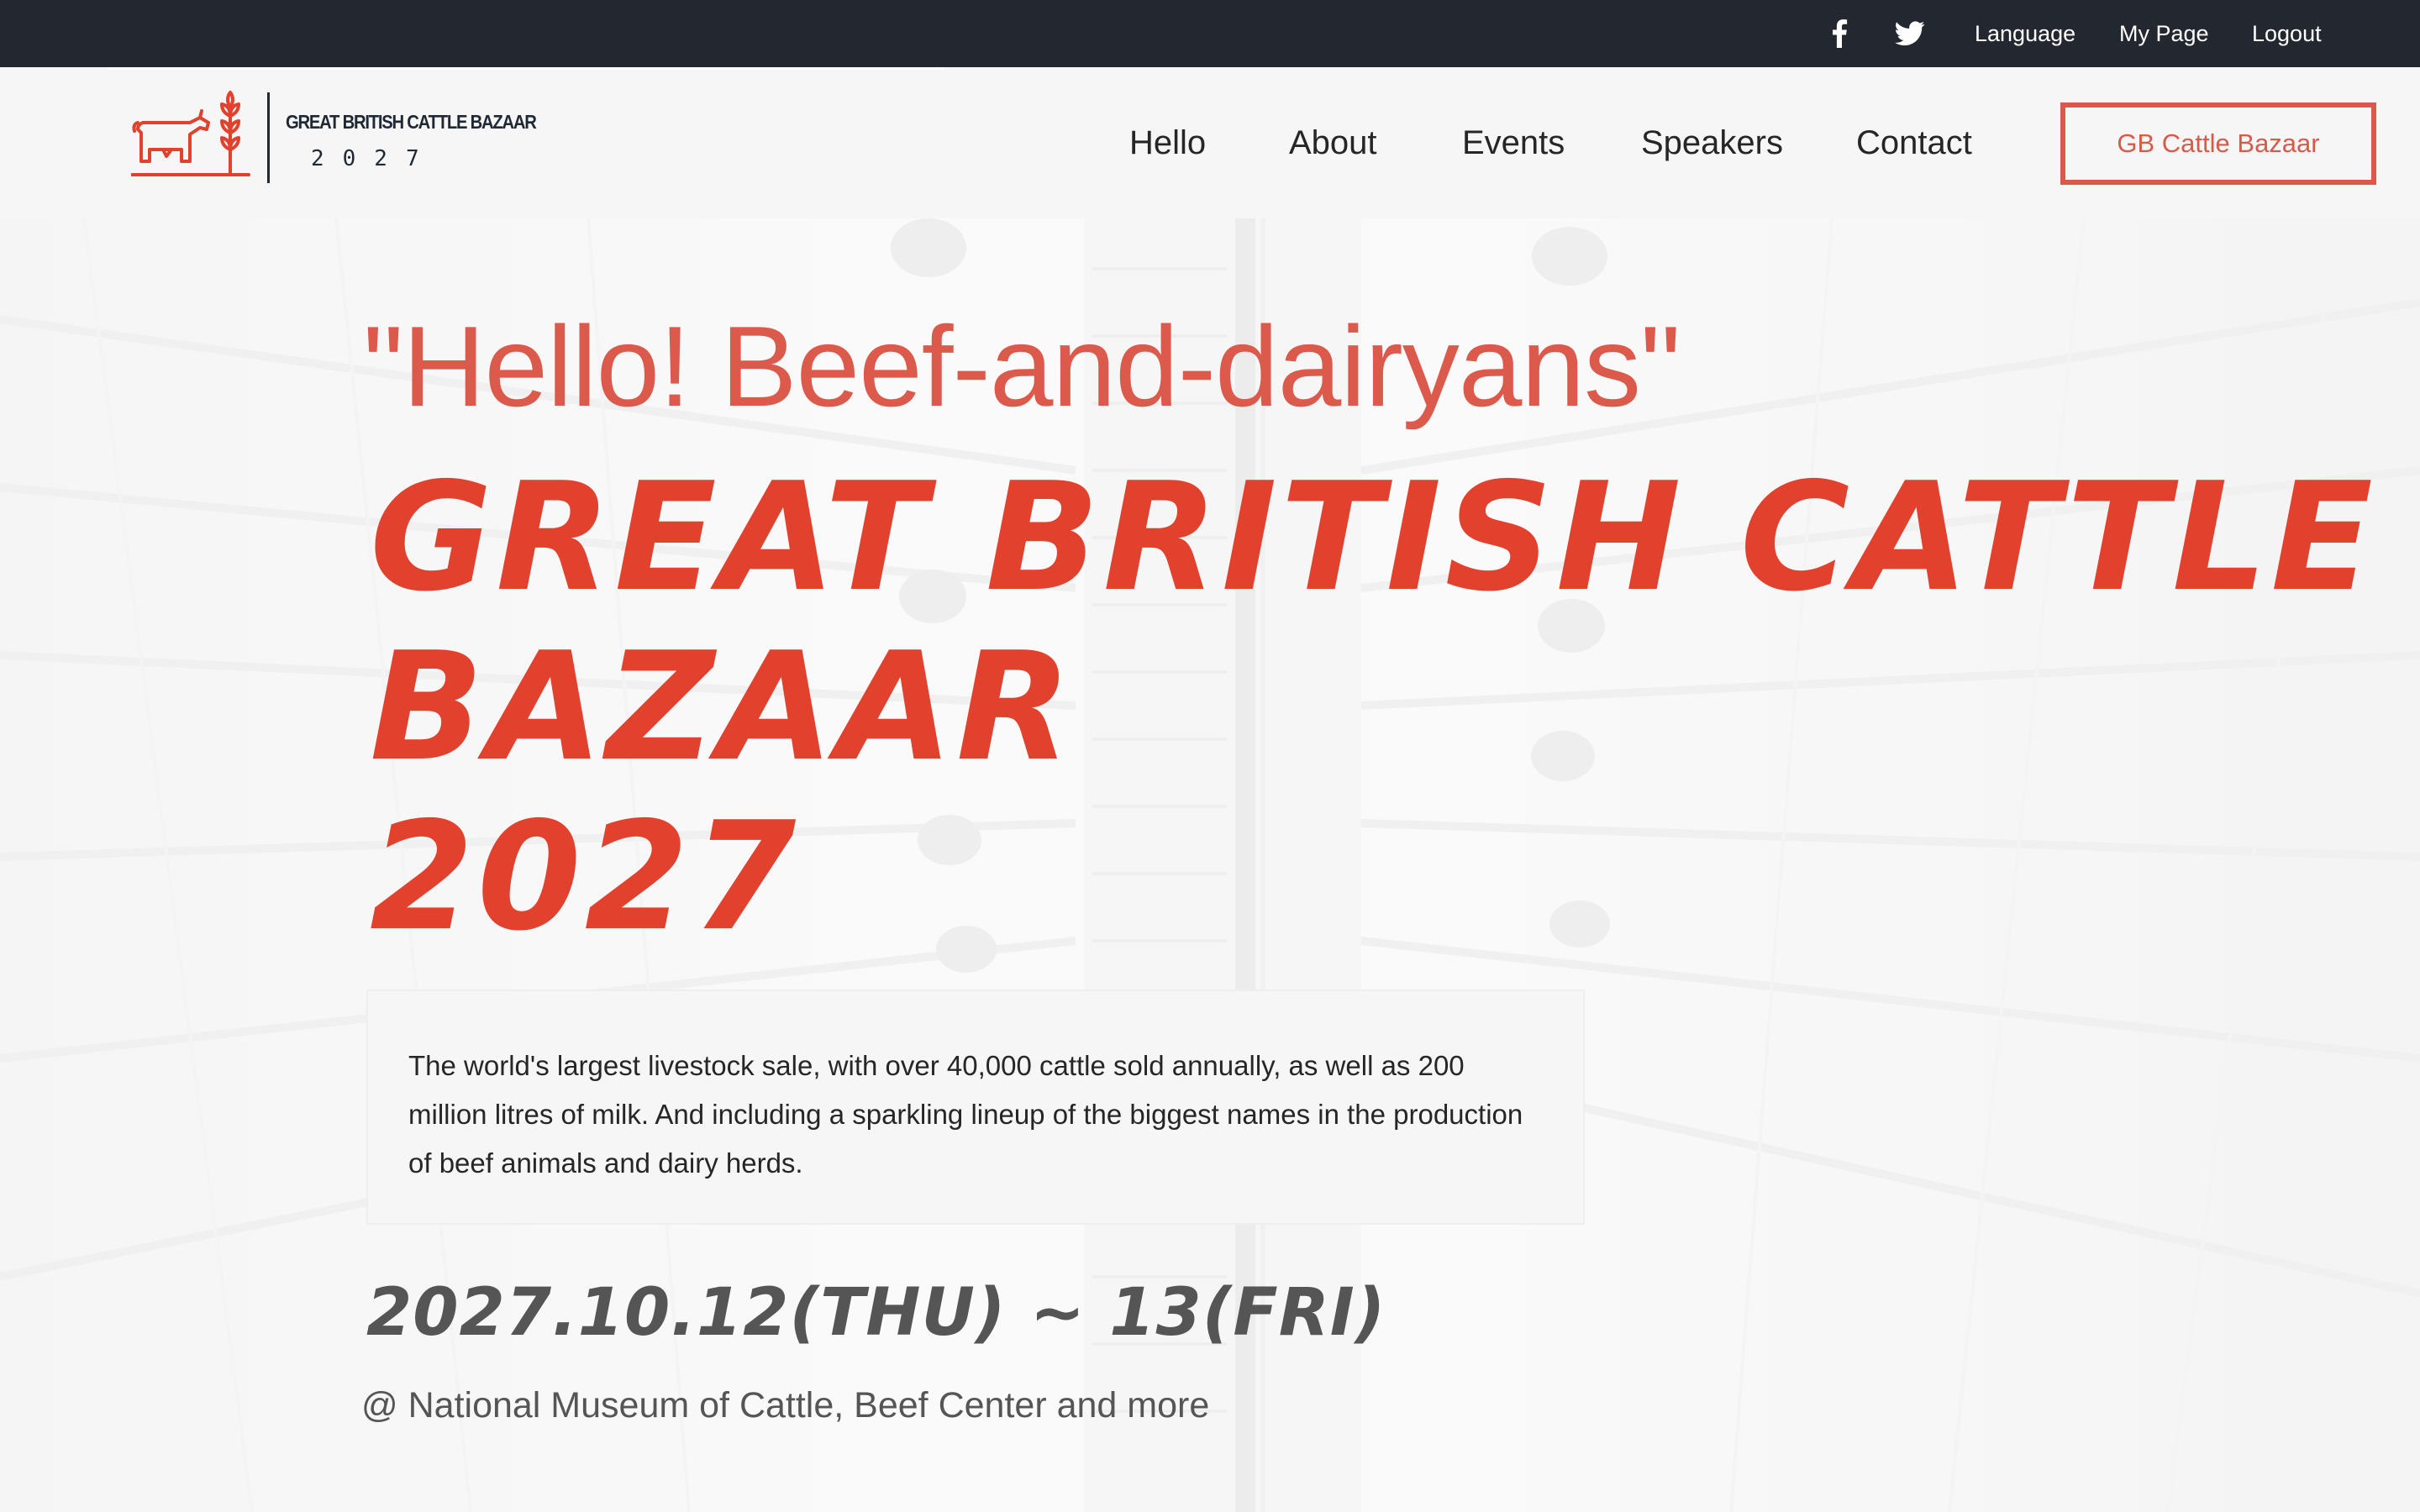 The height and width of the screenshot is (1512, 2420). What do you see at coordinates (723, 707) in the screenshot?
I see `hero-title-line-2: BAZAAR` at bounding box center [723, 707].